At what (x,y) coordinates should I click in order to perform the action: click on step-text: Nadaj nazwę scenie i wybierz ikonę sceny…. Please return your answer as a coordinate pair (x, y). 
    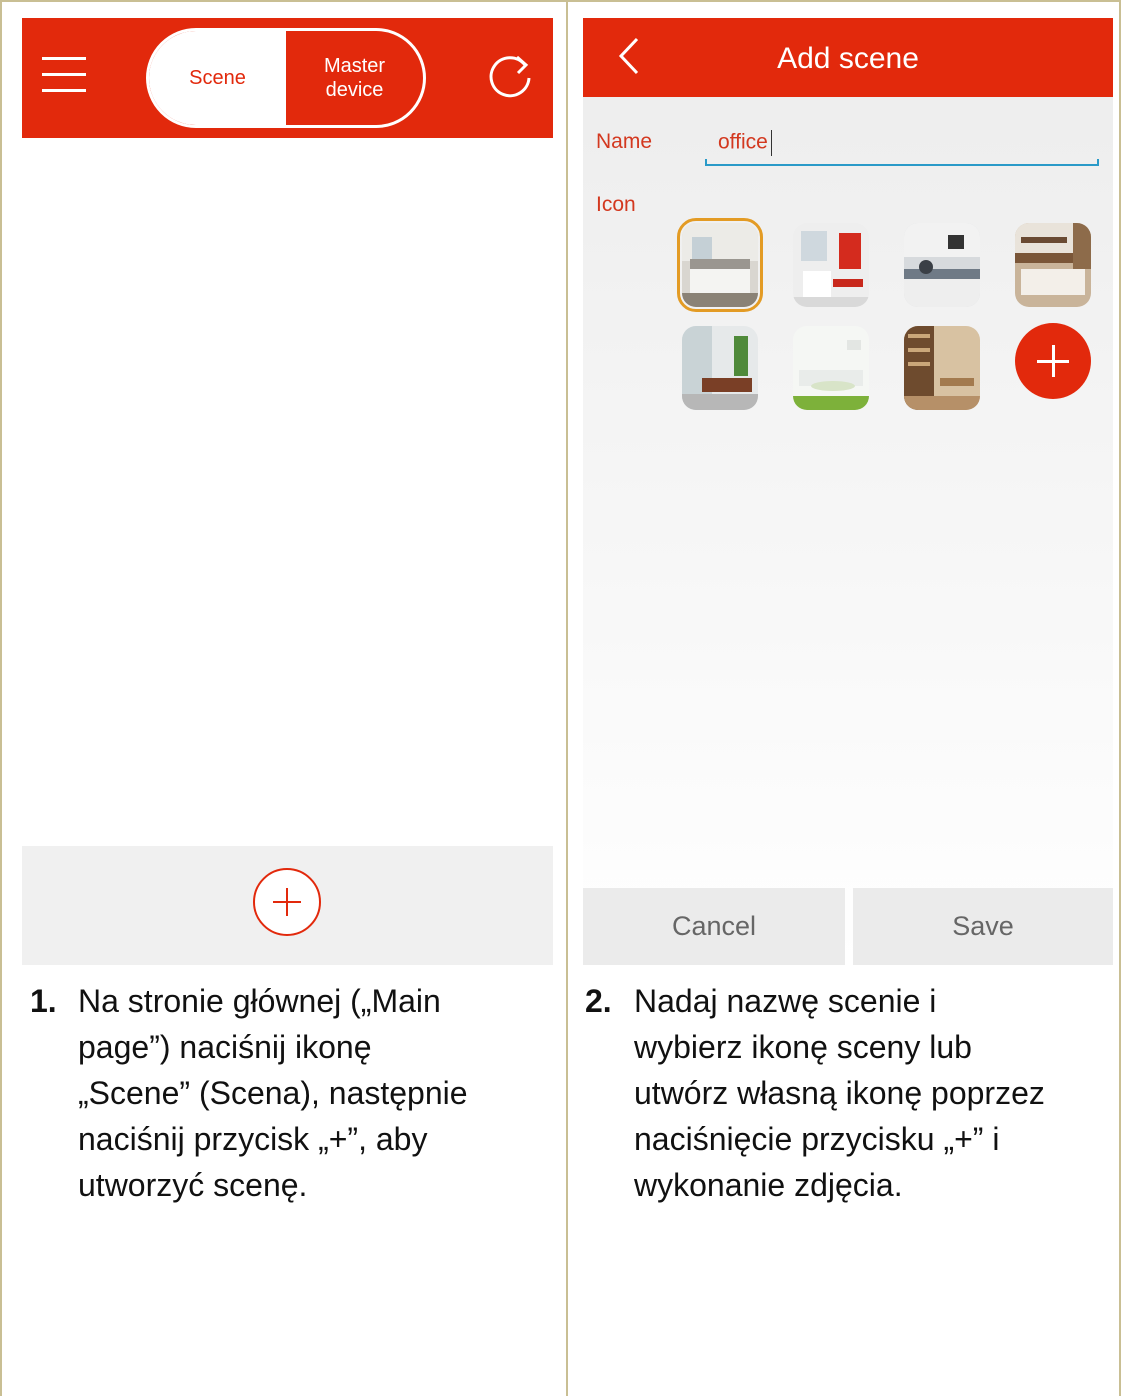
    Looking at the image, I should click on (839, 1093).